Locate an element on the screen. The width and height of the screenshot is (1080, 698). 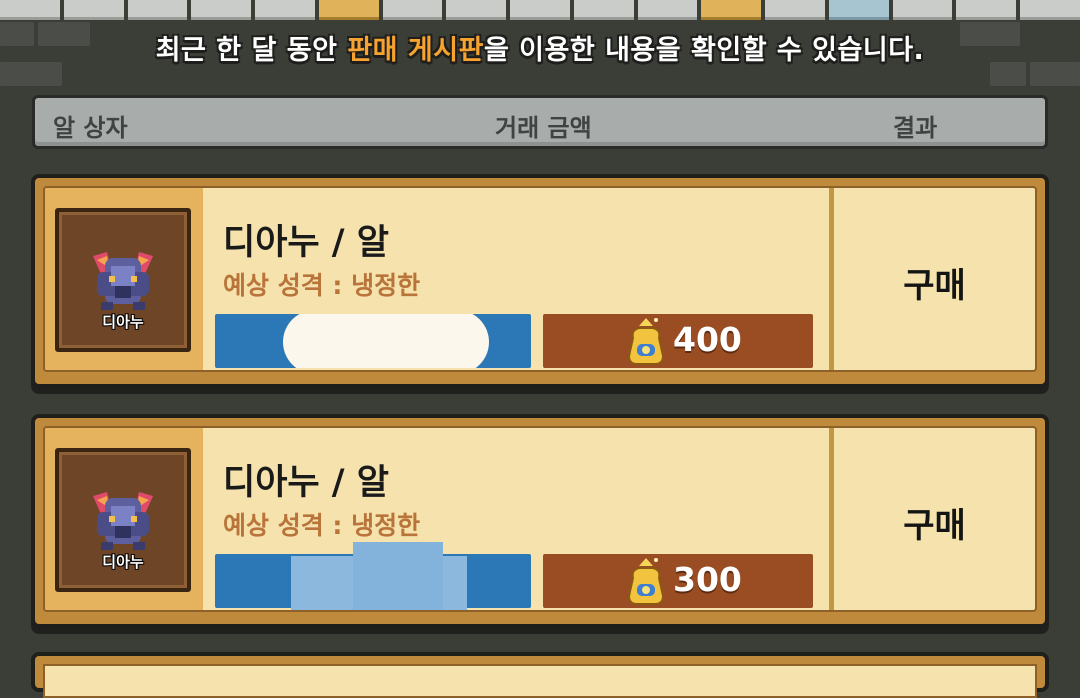
price-bar: 400 is located at coordinates (678, 341).